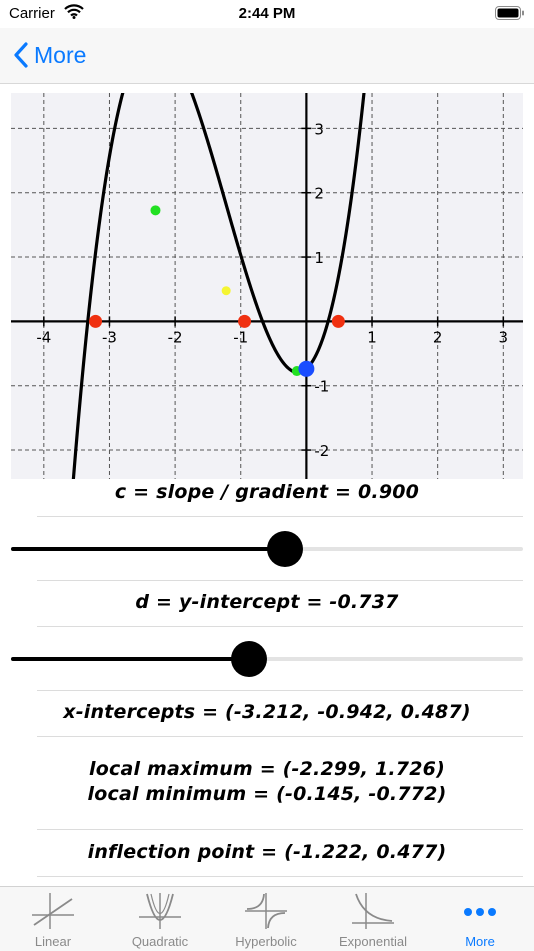 The height and width of the screenshot is (951, 534). I want to click on linear-graph-icon, so click(53, 911).